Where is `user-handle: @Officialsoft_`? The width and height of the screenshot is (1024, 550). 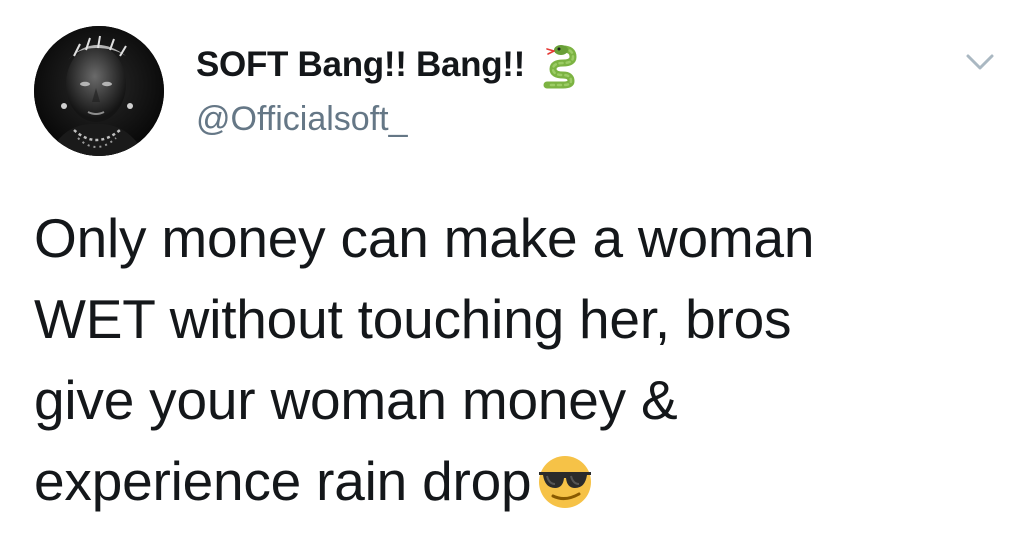 user-handle: @Officialsoft_ is located at coordinates (302, 119).